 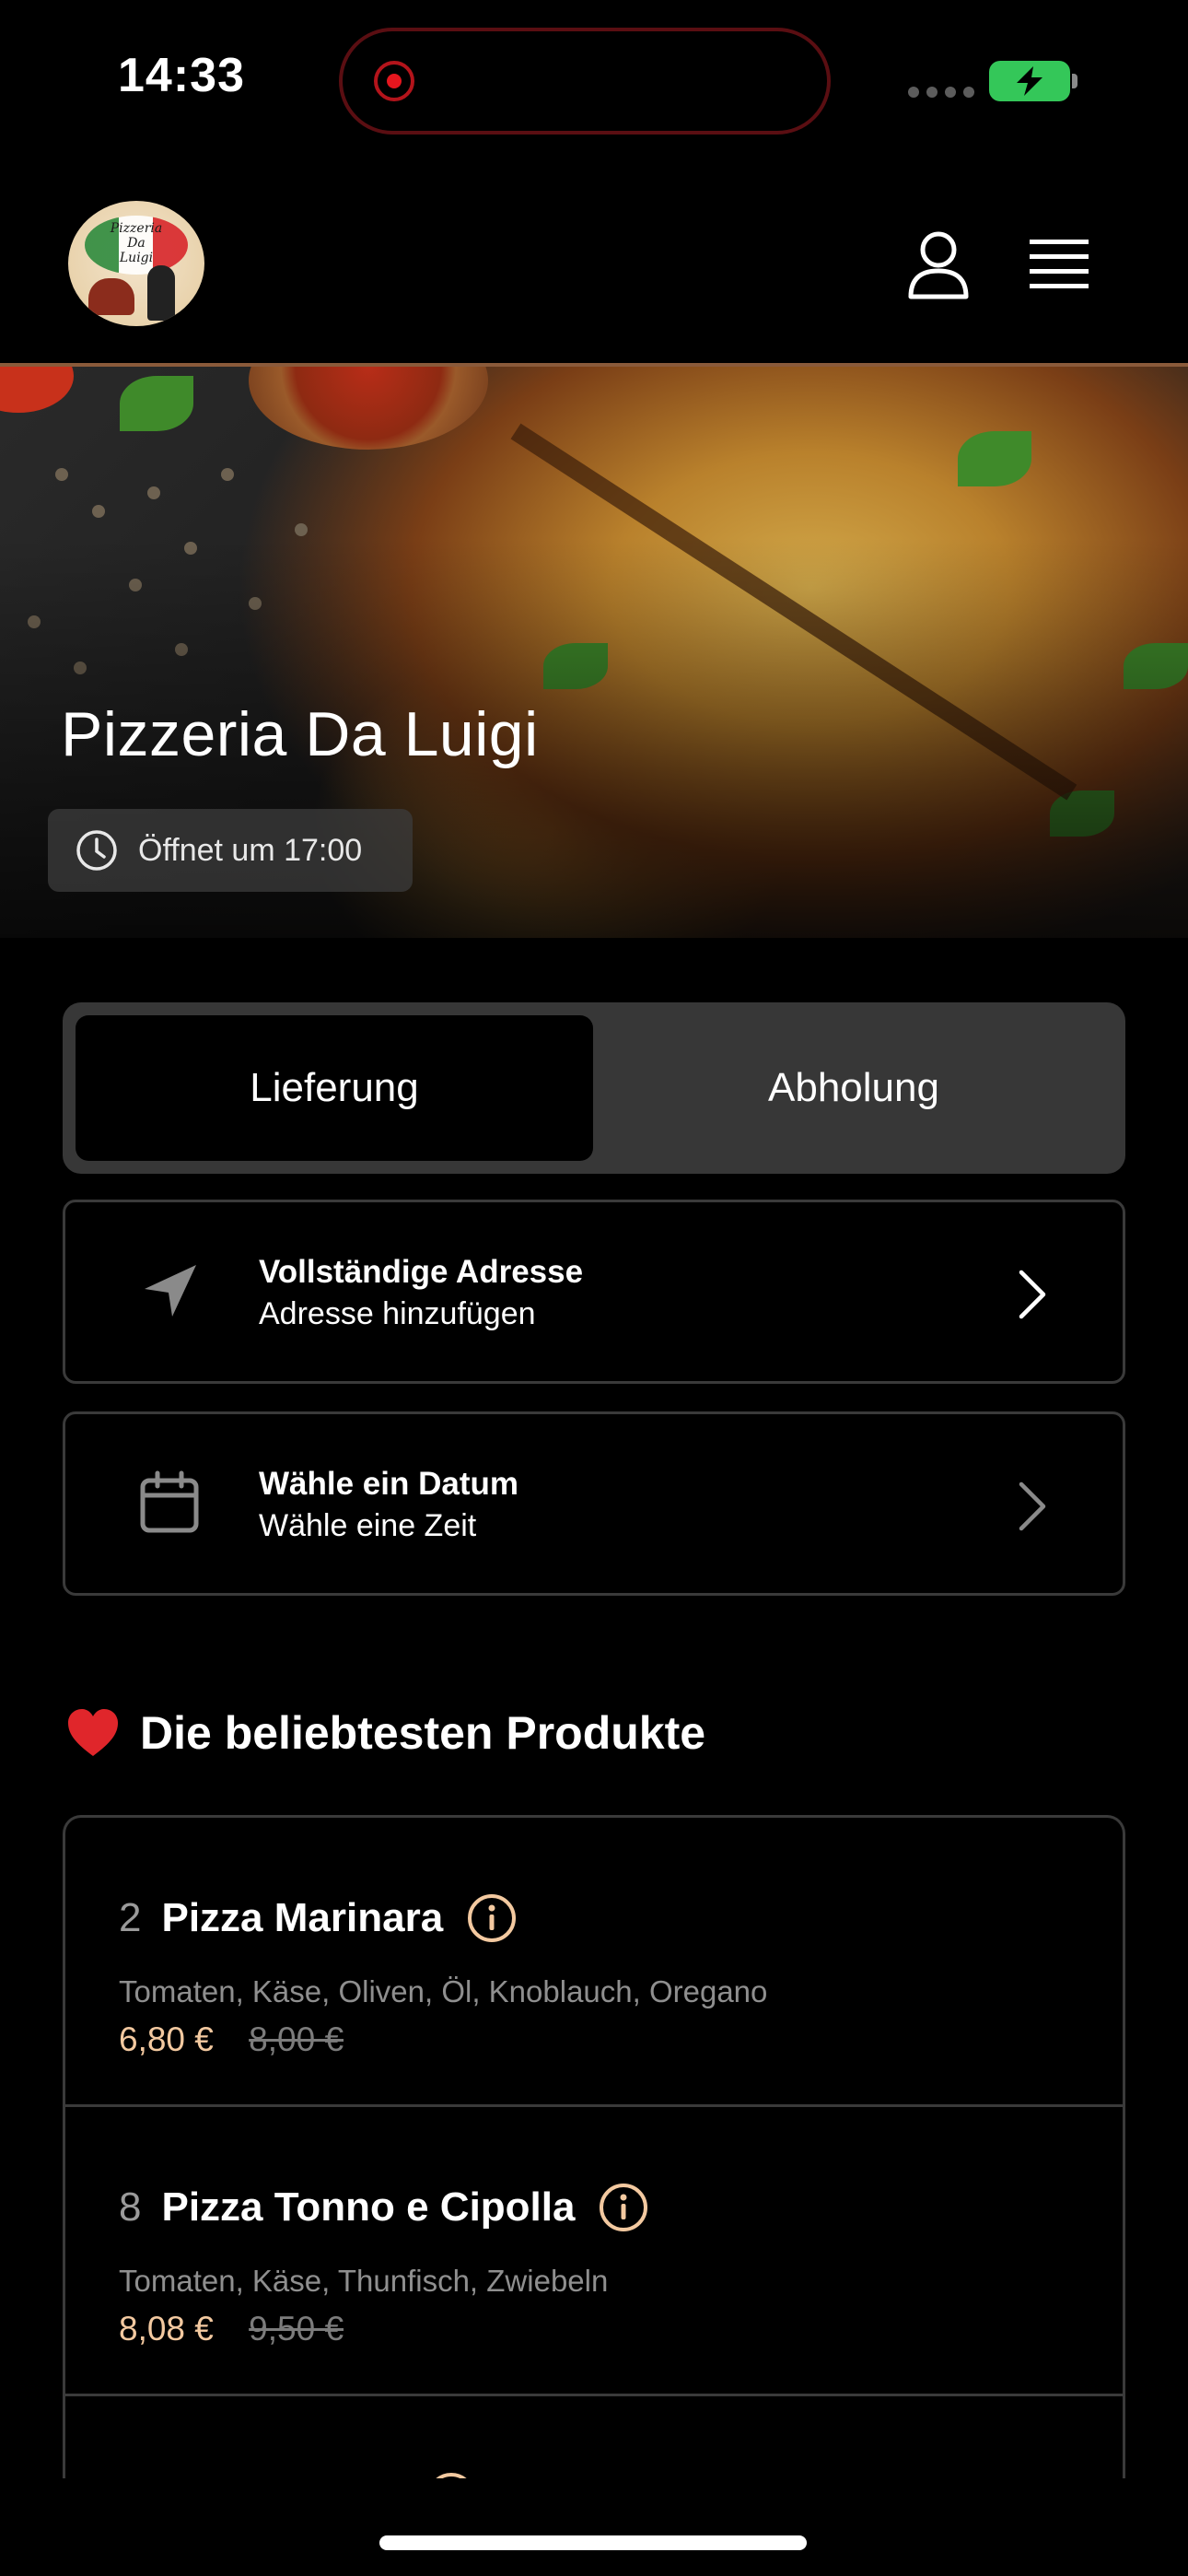 What do you see at coordinates (853, 1088) in the screenshot?
I see `tab-pickup: Abholung` at bounding box center [853, 1088].